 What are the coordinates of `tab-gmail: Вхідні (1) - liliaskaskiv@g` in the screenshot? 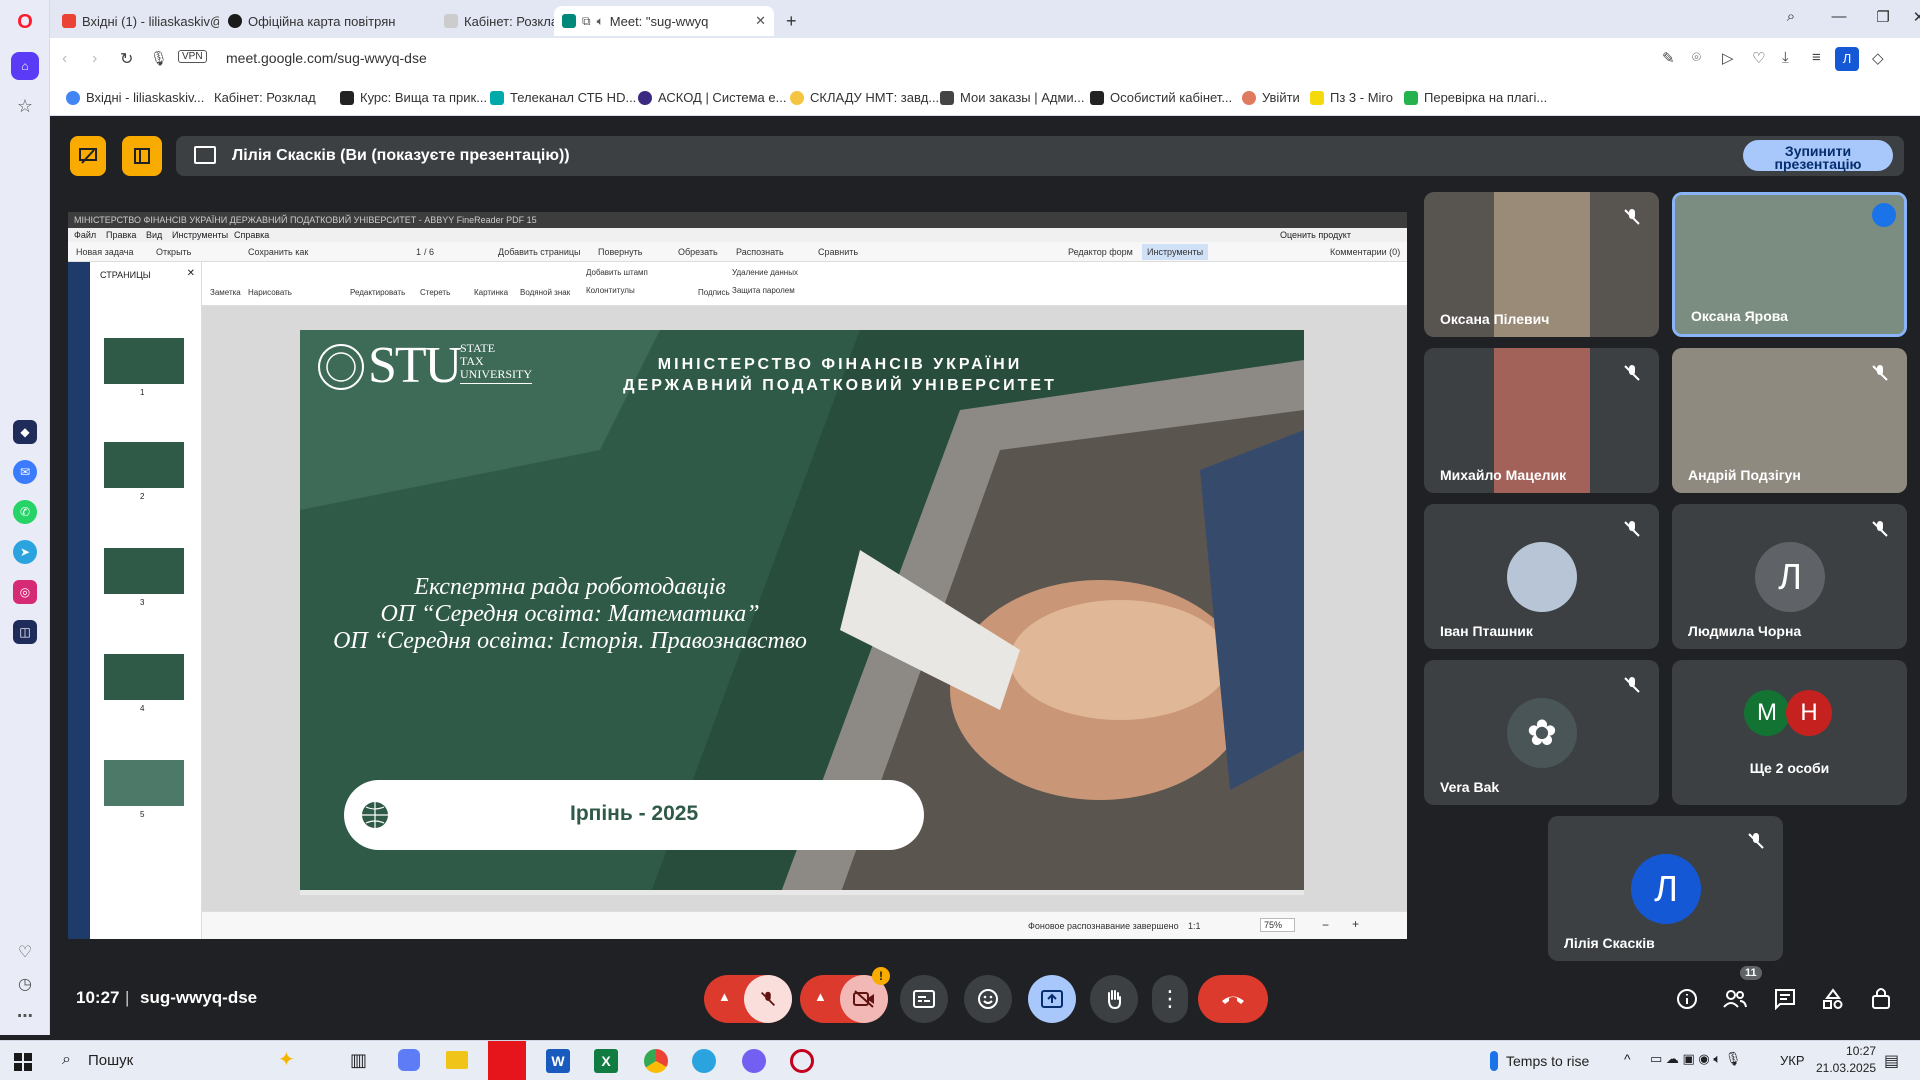 It's located at (136, 21).